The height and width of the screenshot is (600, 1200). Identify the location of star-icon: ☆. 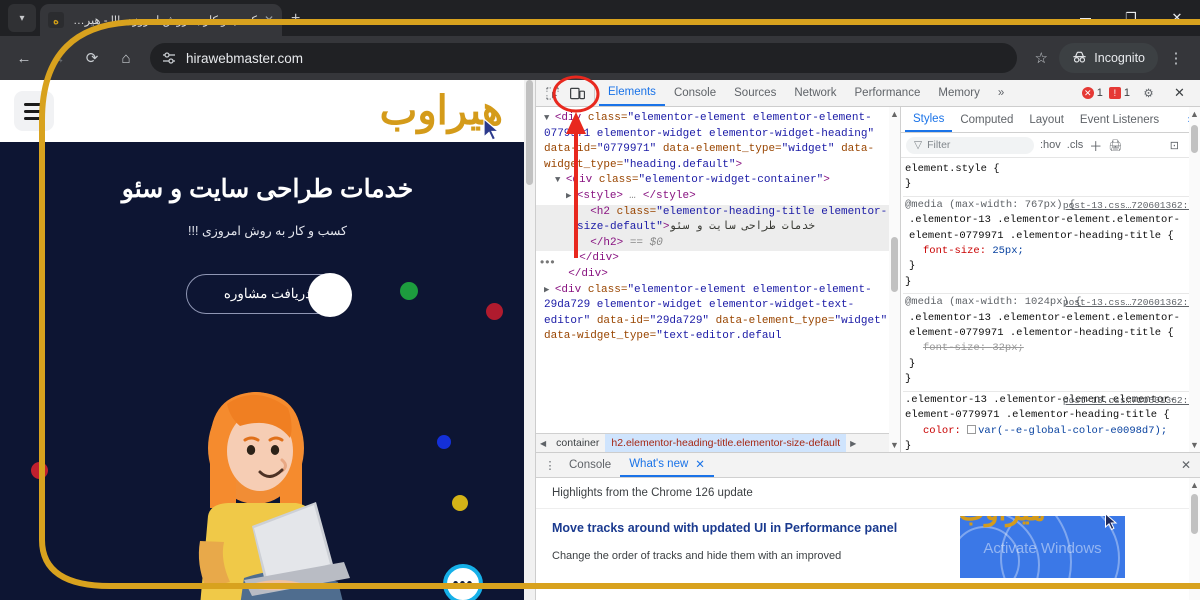
(1041, 58).